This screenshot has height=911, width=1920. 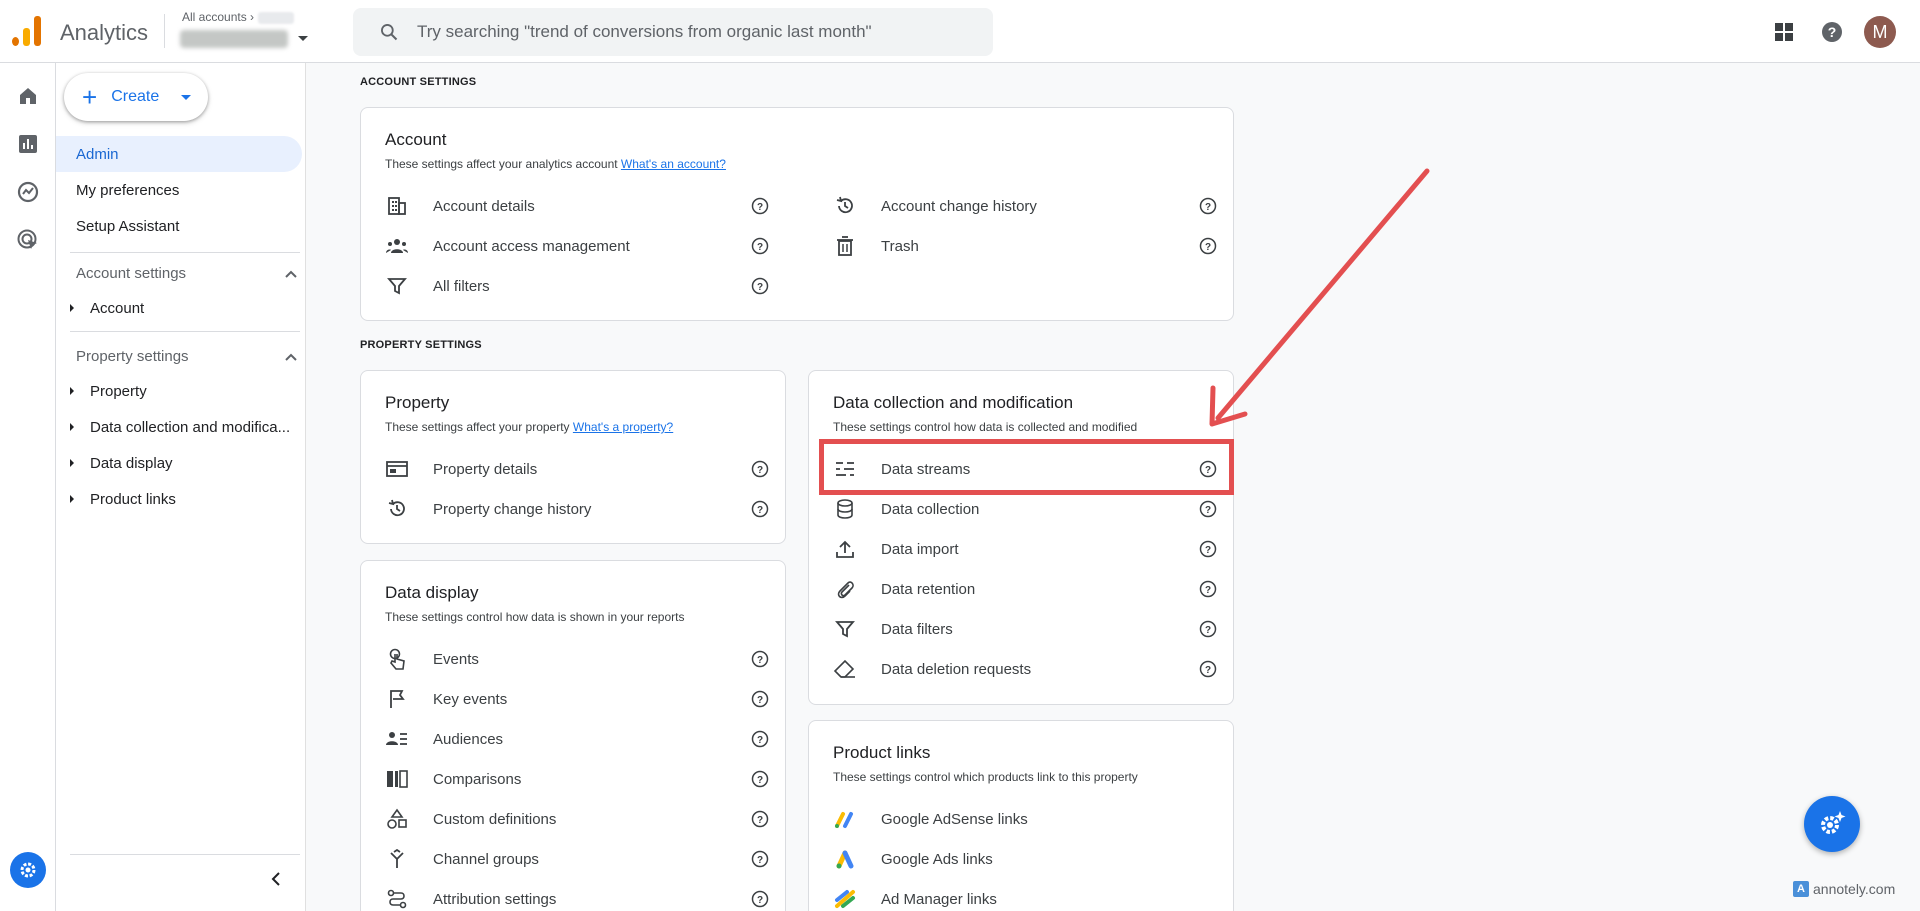 What do you see at coordinates (276, 881) in the screenshot?
I see `collapse-nav-button` at bounding box center [276, 881].